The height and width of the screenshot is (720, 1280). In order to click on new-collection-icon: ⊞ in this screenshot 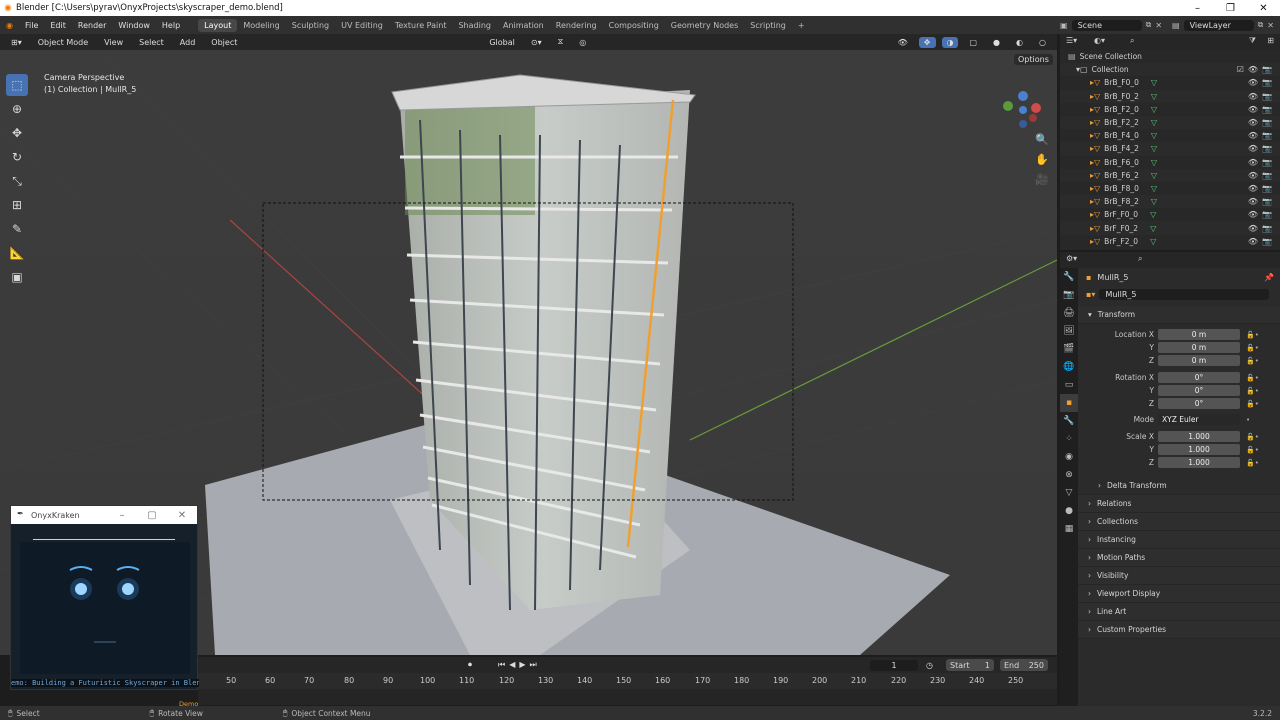, I will do `click(1270, 40)`.